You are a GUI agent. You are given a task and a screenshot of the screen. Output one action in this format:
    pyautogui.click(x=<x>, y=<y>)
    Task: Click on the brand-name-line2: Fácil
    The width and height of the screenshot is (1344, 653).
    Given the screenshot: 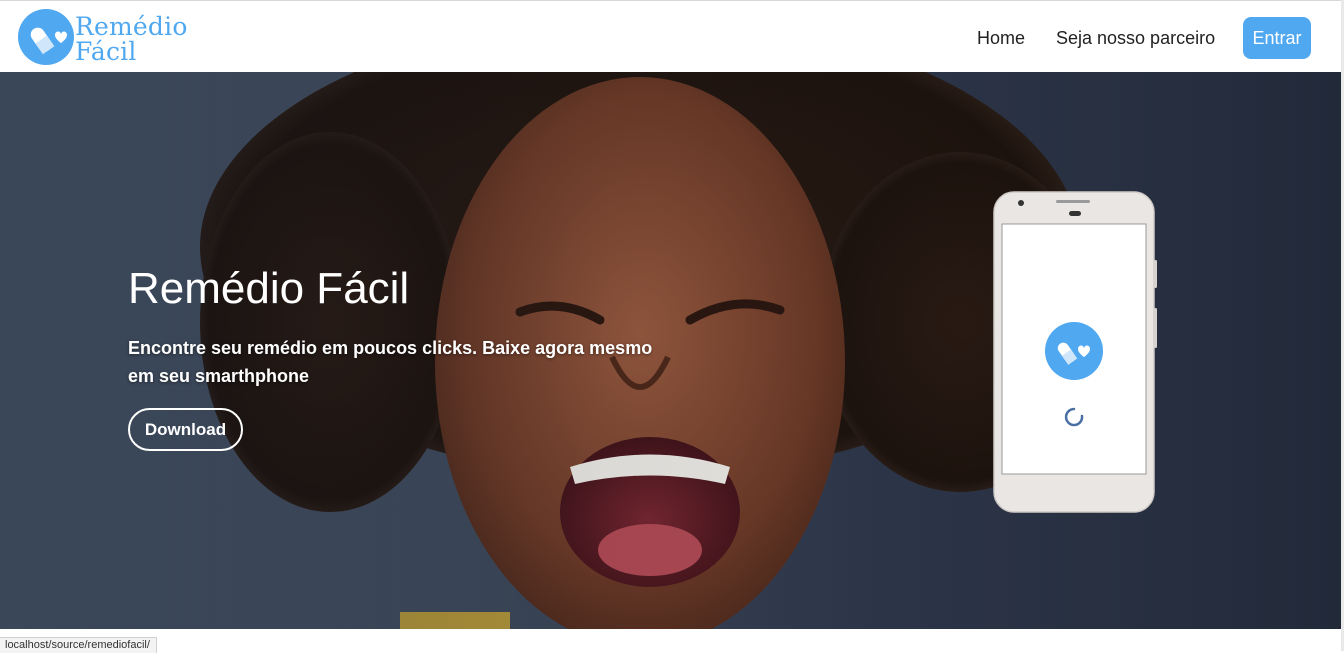 What is the action you would take?
    pyautogui.click(x=106, y=51)
    